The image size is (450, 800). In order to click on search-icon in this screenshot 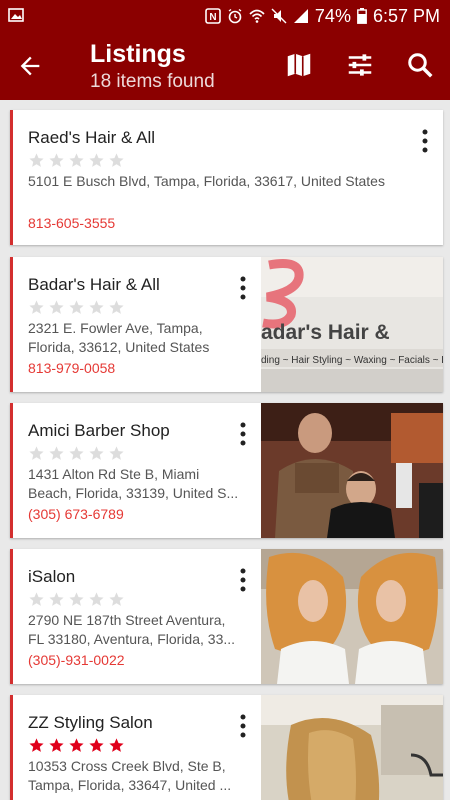, I will do `click(420, 65)`.